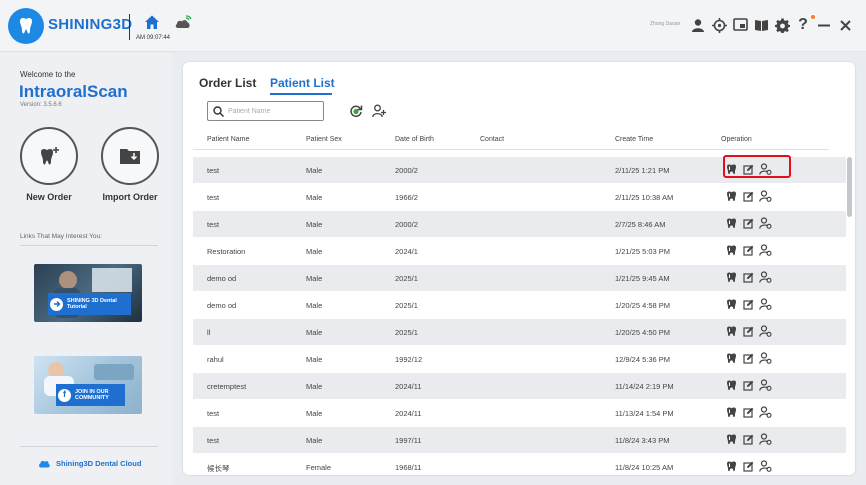 The image size is (866, 485). I want to click on table-row: cretemptest Male 2024/11 11/14/24 2:19 PM, so click(519, 386).